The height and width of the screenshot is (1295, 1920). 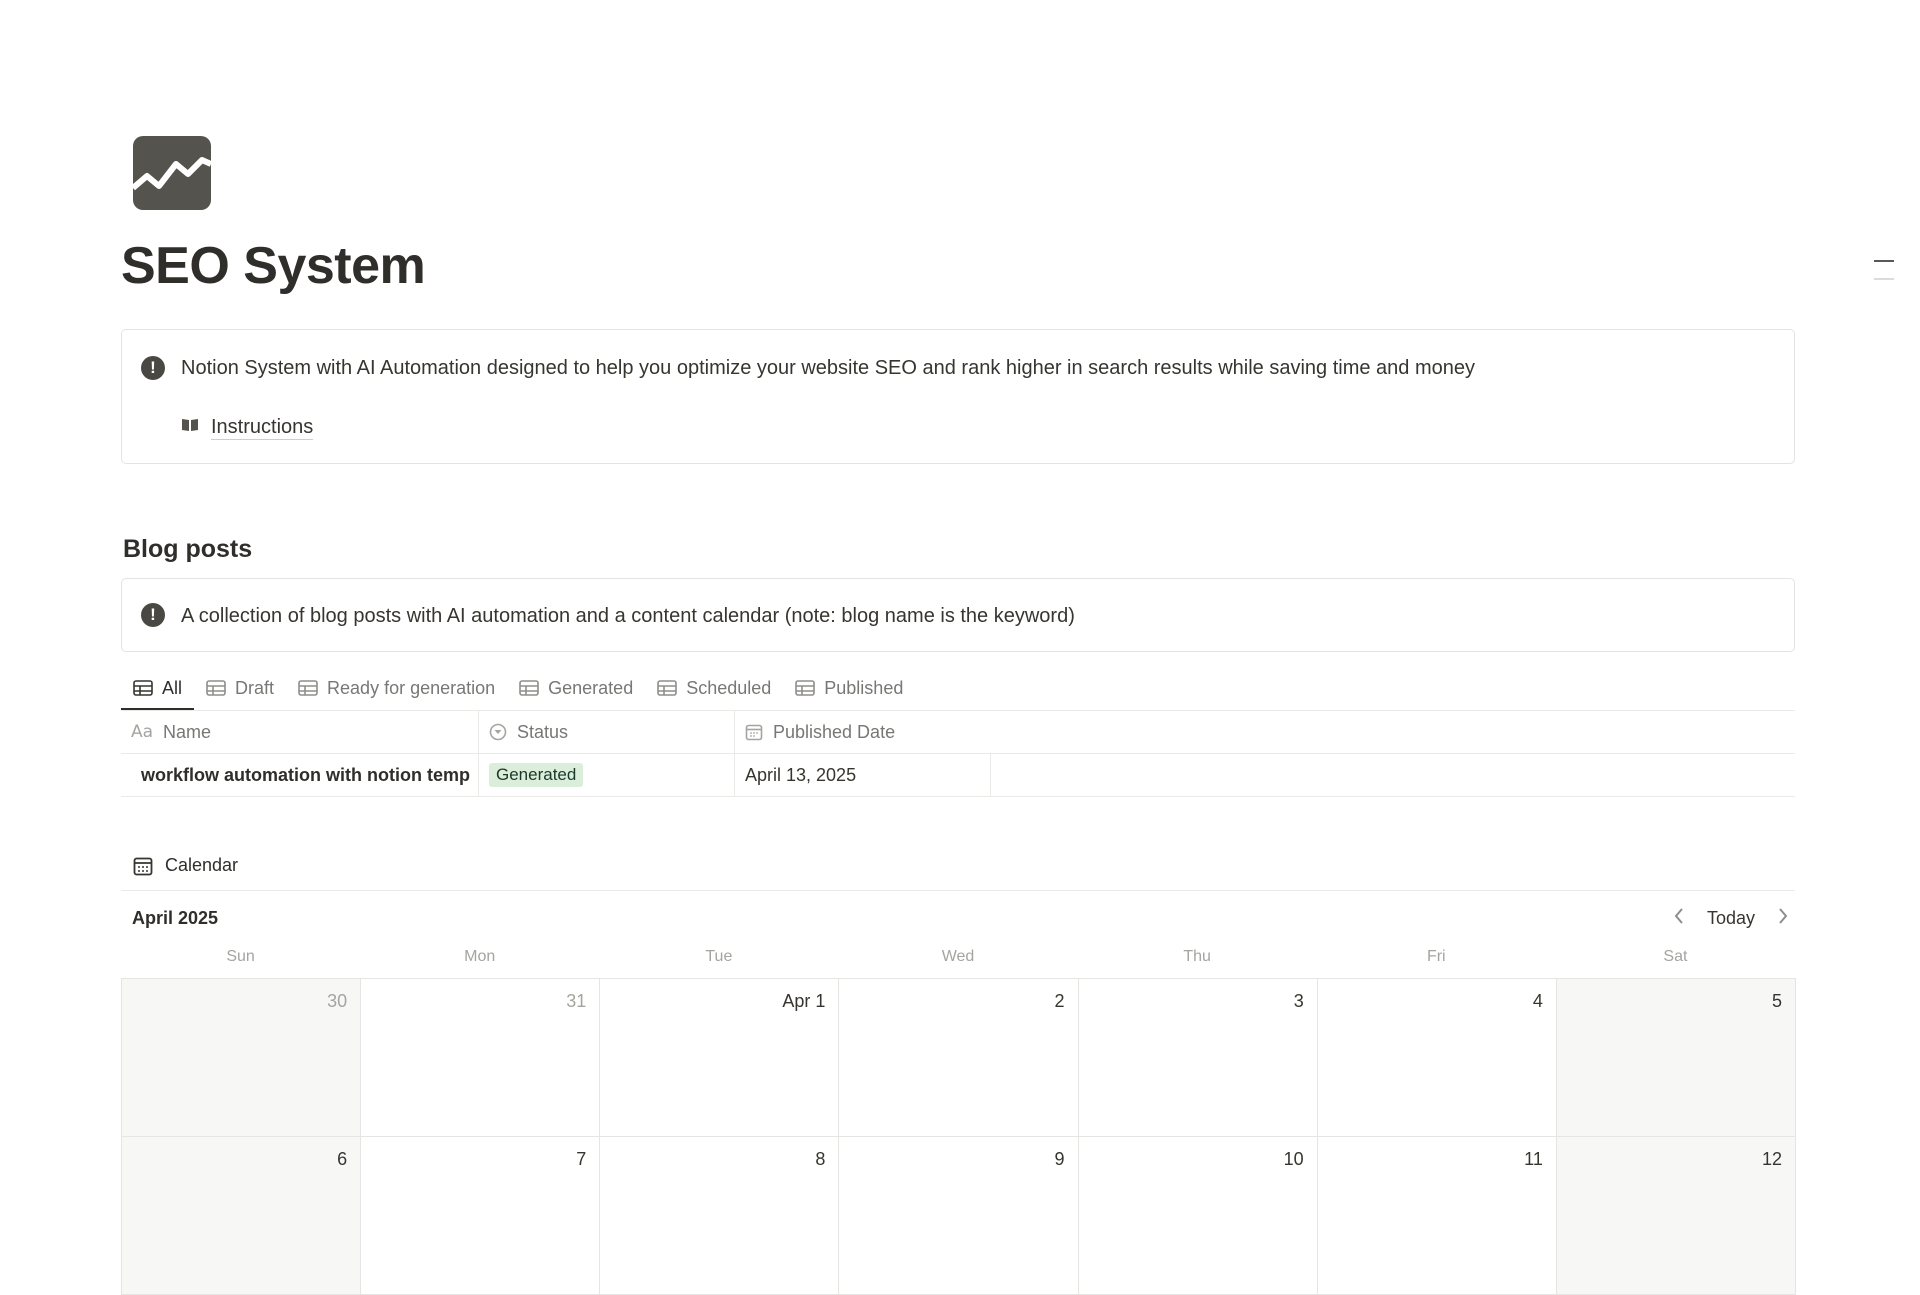 What do you see at coordinates (543, 731) in the screenshot?
I see `column-header-label: Status` at bounding box center [543, 731].